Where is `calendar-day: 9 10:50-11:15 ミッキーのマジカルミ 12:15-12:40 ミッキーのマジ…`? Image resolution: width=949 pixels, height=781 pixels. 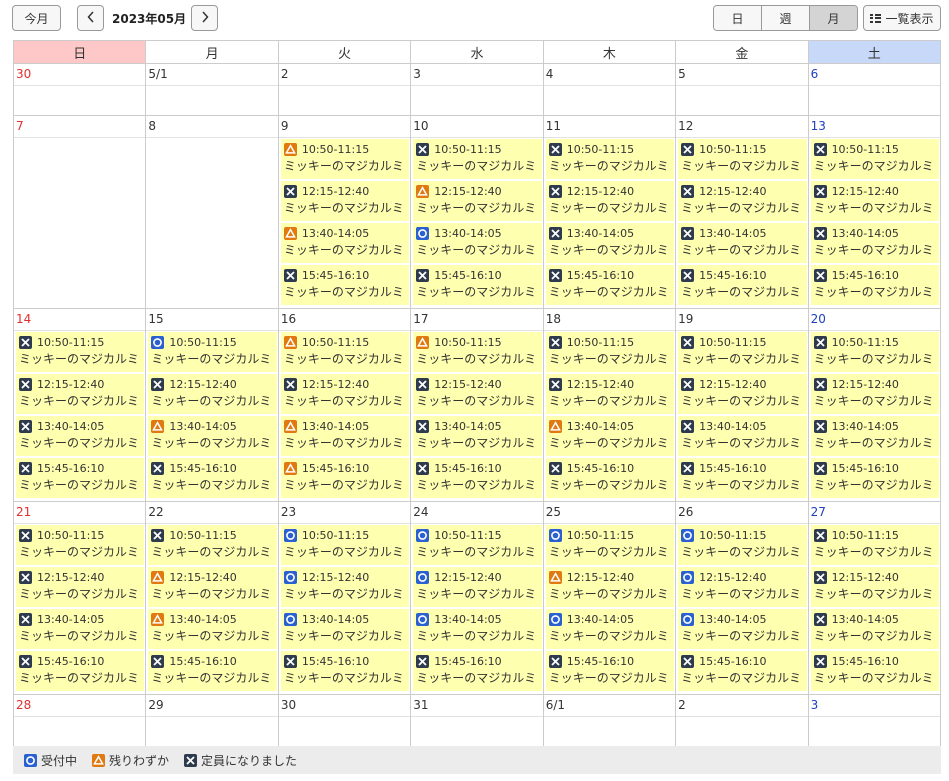 calendar-day: 9 10:50-11:15 ミッキーのマジカルミ 12:15-12:40 ミッキーのマジ… is located at coordinates (345, 212).